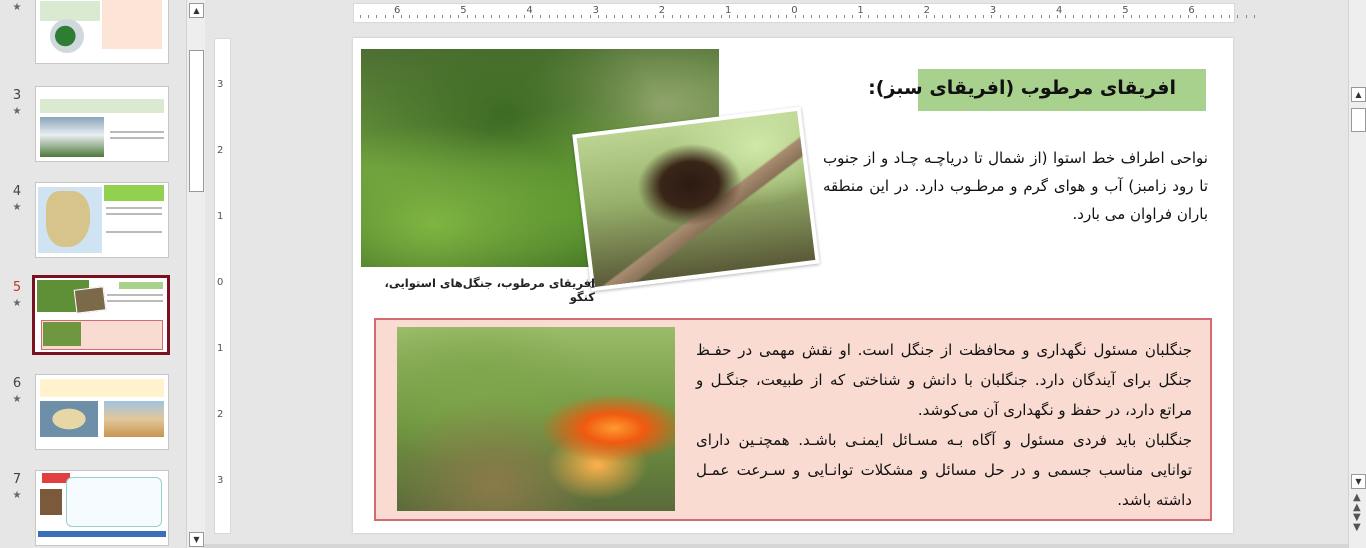 This screenshot has height=548, width=1366. What do you see at coordinates (696, 199) in the screenshot?
I see `monkey-photo` at bounding box center [696, 199].